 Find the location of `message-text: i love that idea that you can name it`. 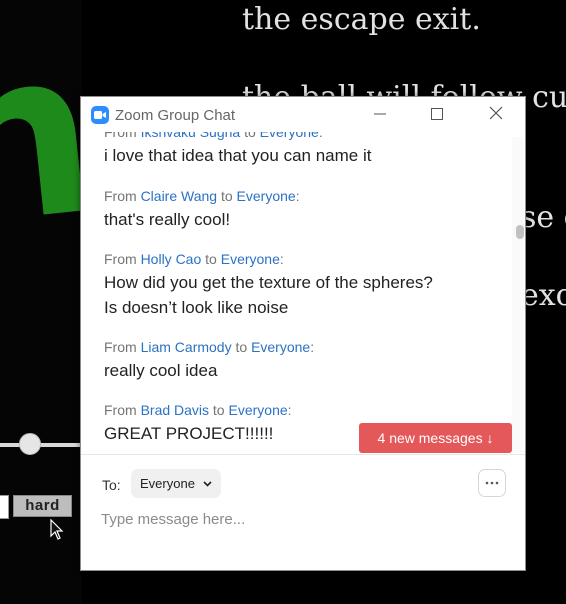

message-text: i love that idea that you can name it is located at coordinates (238, 155).